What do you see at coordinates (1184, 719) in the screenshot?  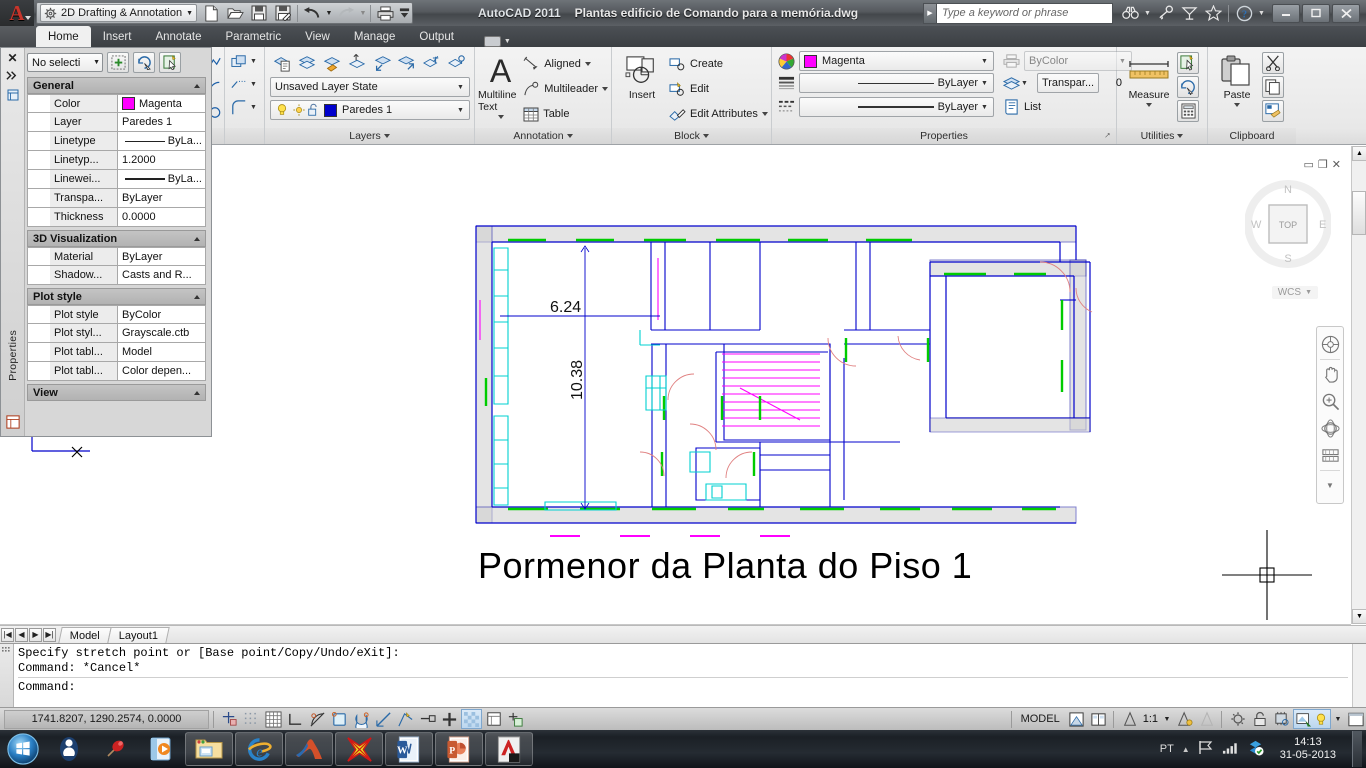 I see `annotation-visibility-button` at bounding box center [1184, 719].